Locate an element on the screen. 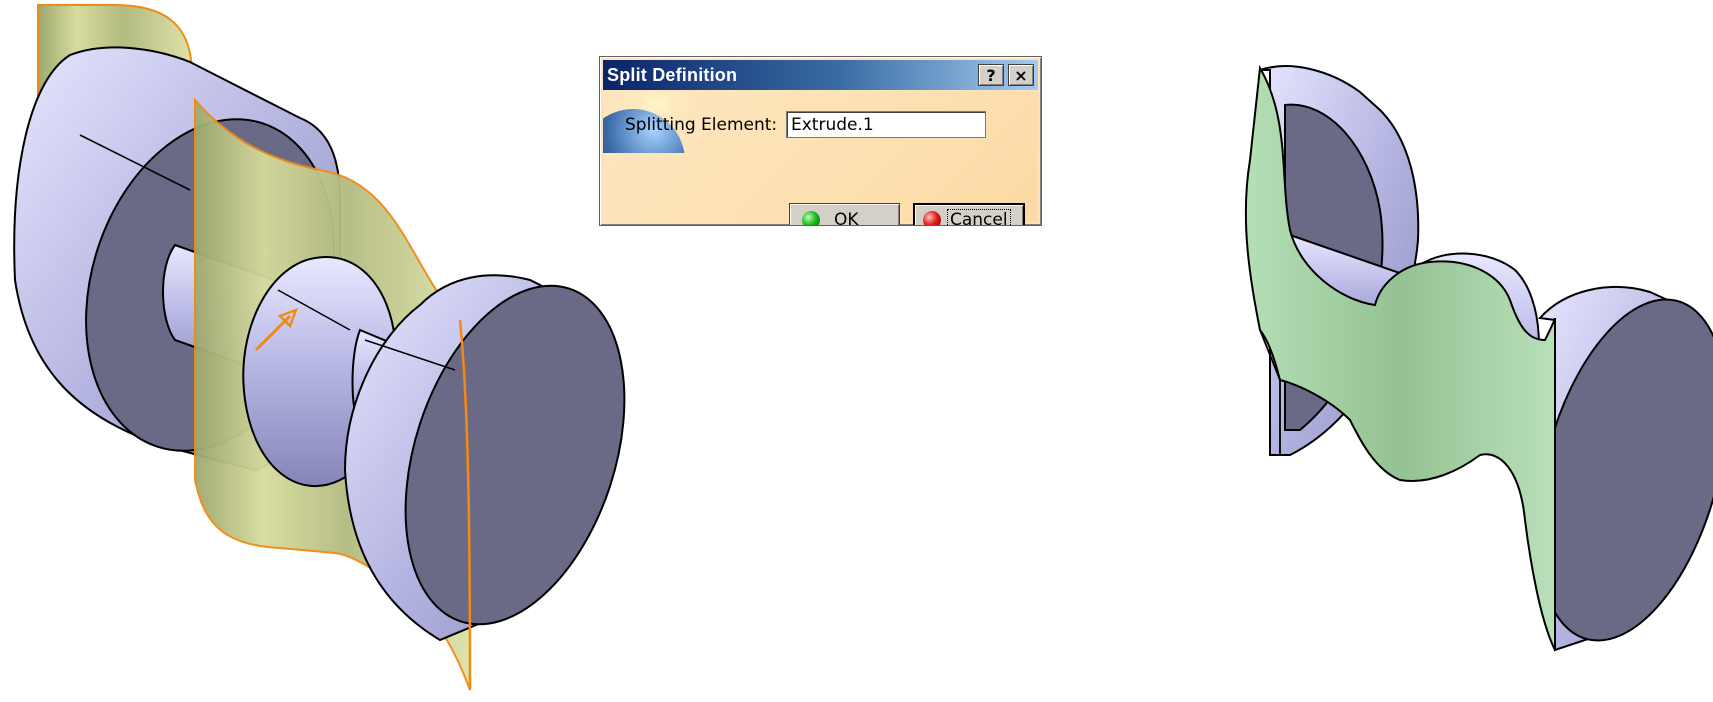 The image size is (1713, 702). close-icon: × is located at coordinates (1021, 75).